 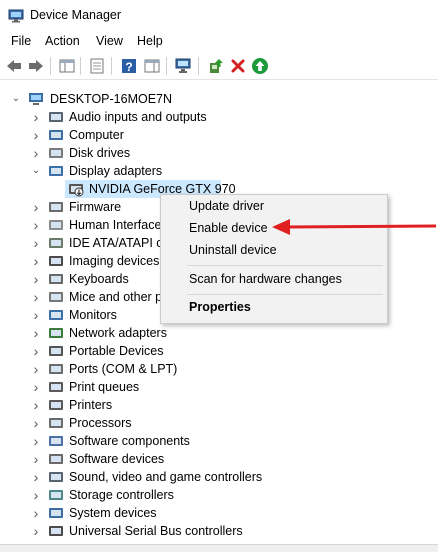 I want to click on keyboard-icon, so click(x=56, y=279).